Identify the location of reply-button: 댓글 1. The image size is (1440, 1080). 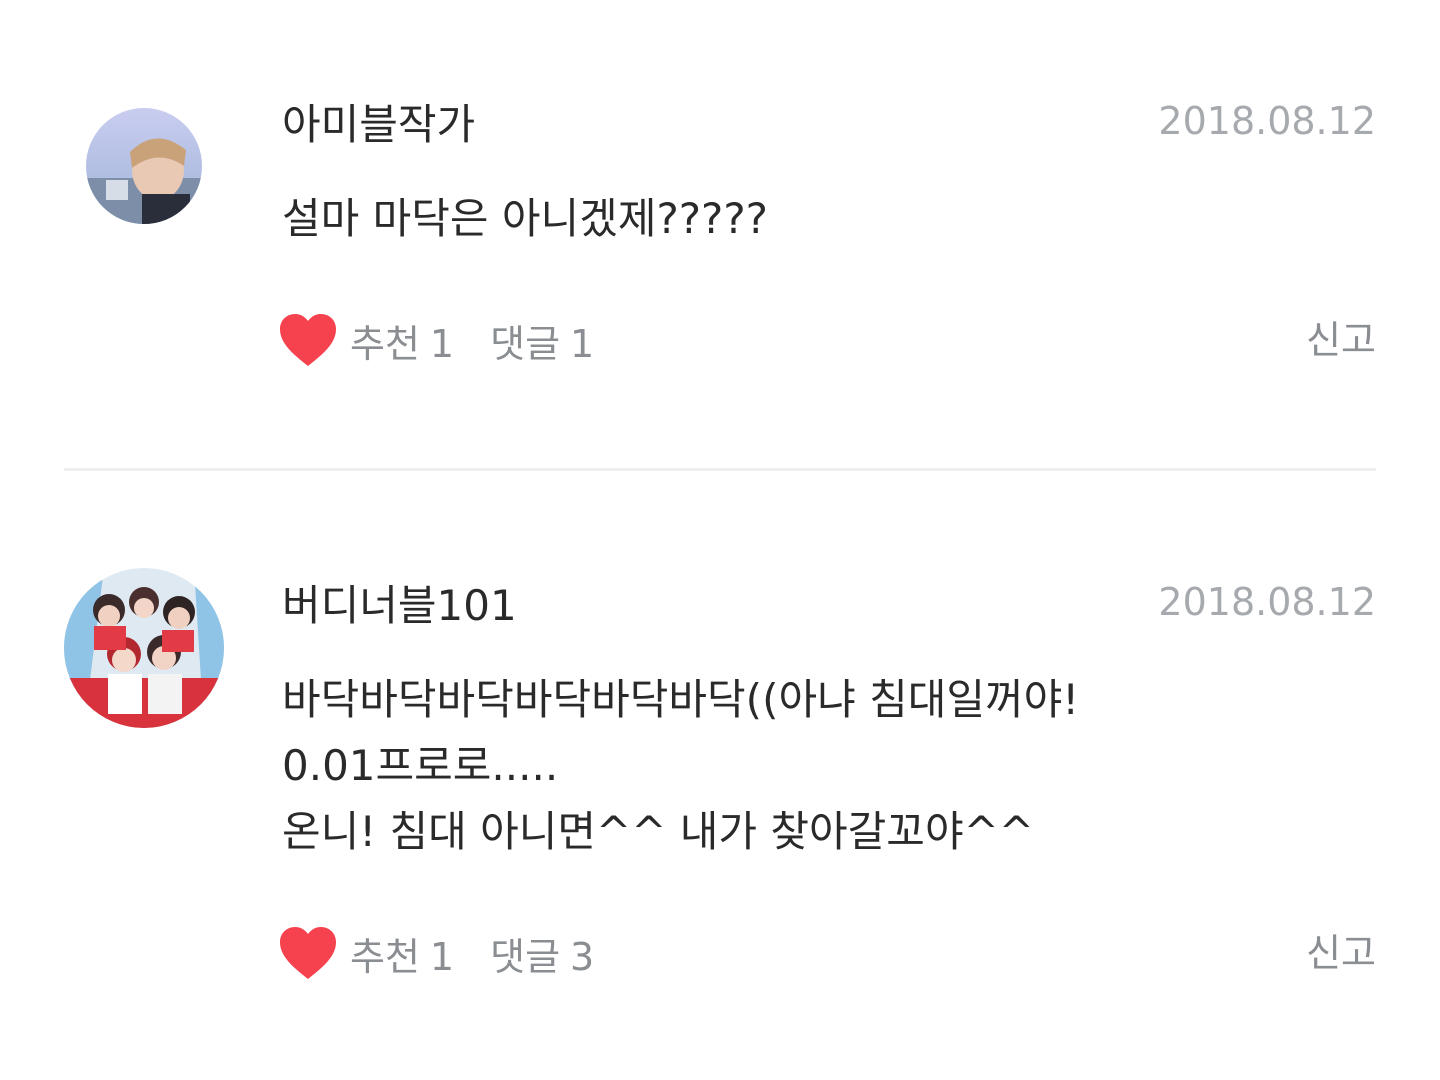
(542, 340).